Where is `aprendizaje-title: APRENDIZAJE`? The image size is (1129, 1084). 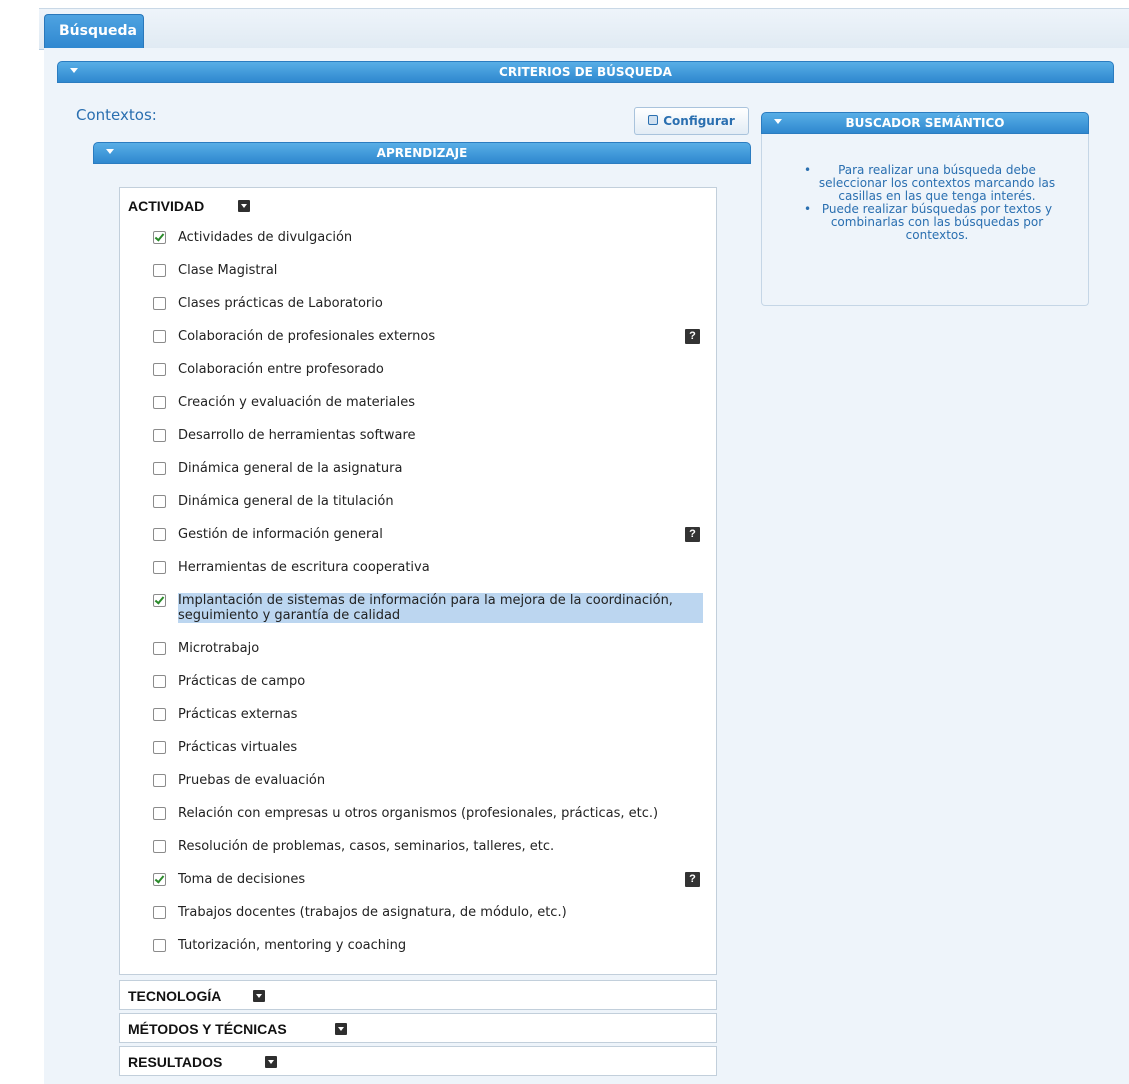
aprendizaje-title: APRENDIZAJE is located at coordinates (422, 153).